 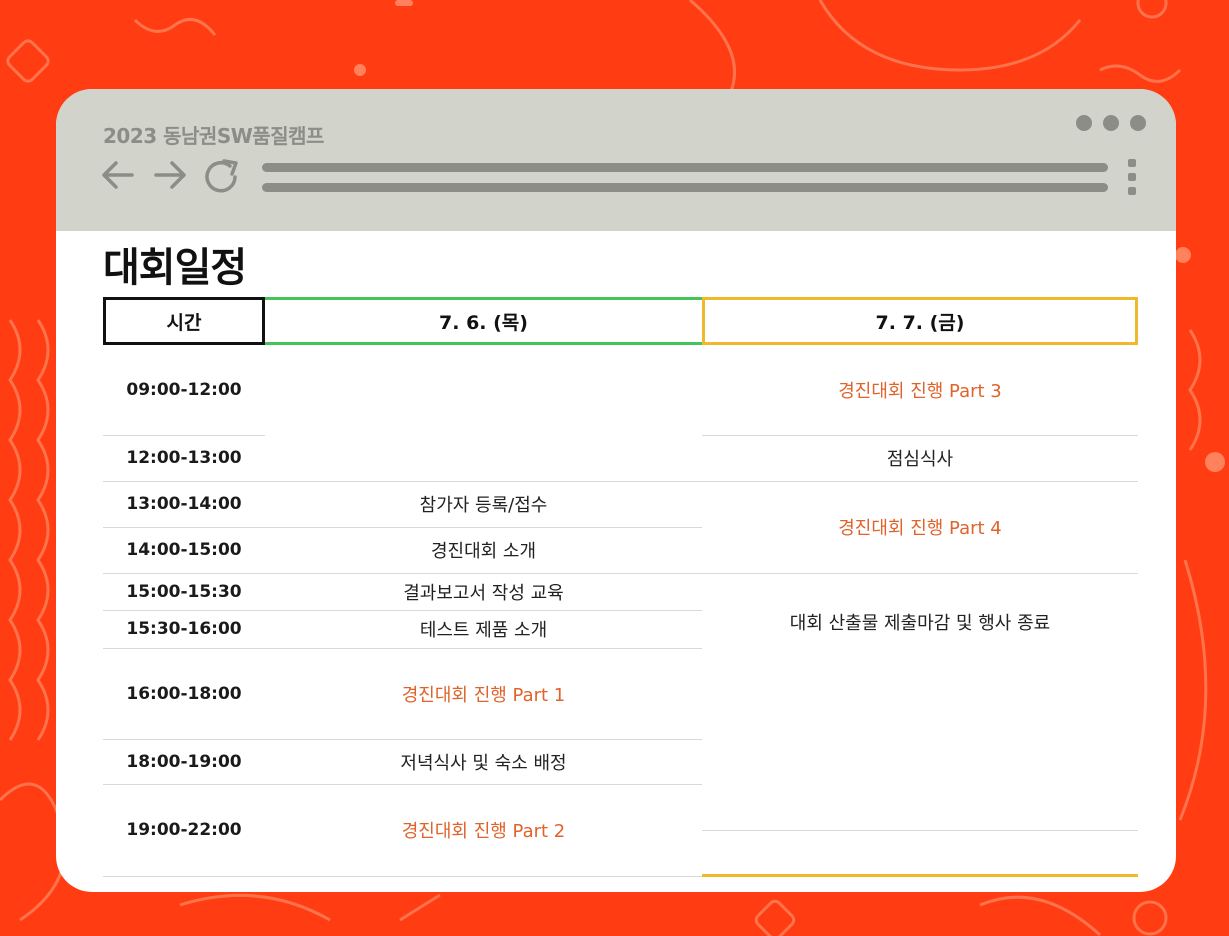 What do you see at coordinates (483, 551) in the screenshot?
I see `day1-event: 경진대회 소개` at bounding box center [483, 551].